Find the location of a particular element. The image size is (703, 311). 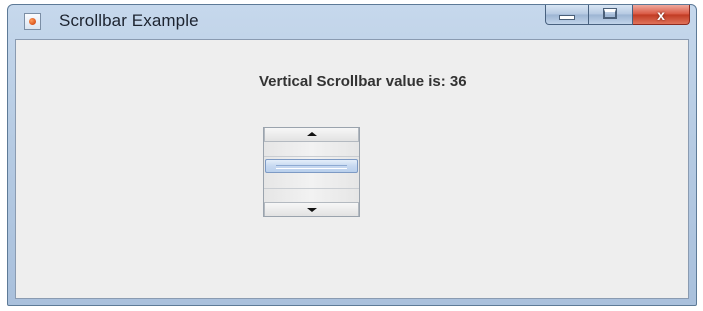

title-bar: Scrollbar Example x is located at coordinates (352, 22).